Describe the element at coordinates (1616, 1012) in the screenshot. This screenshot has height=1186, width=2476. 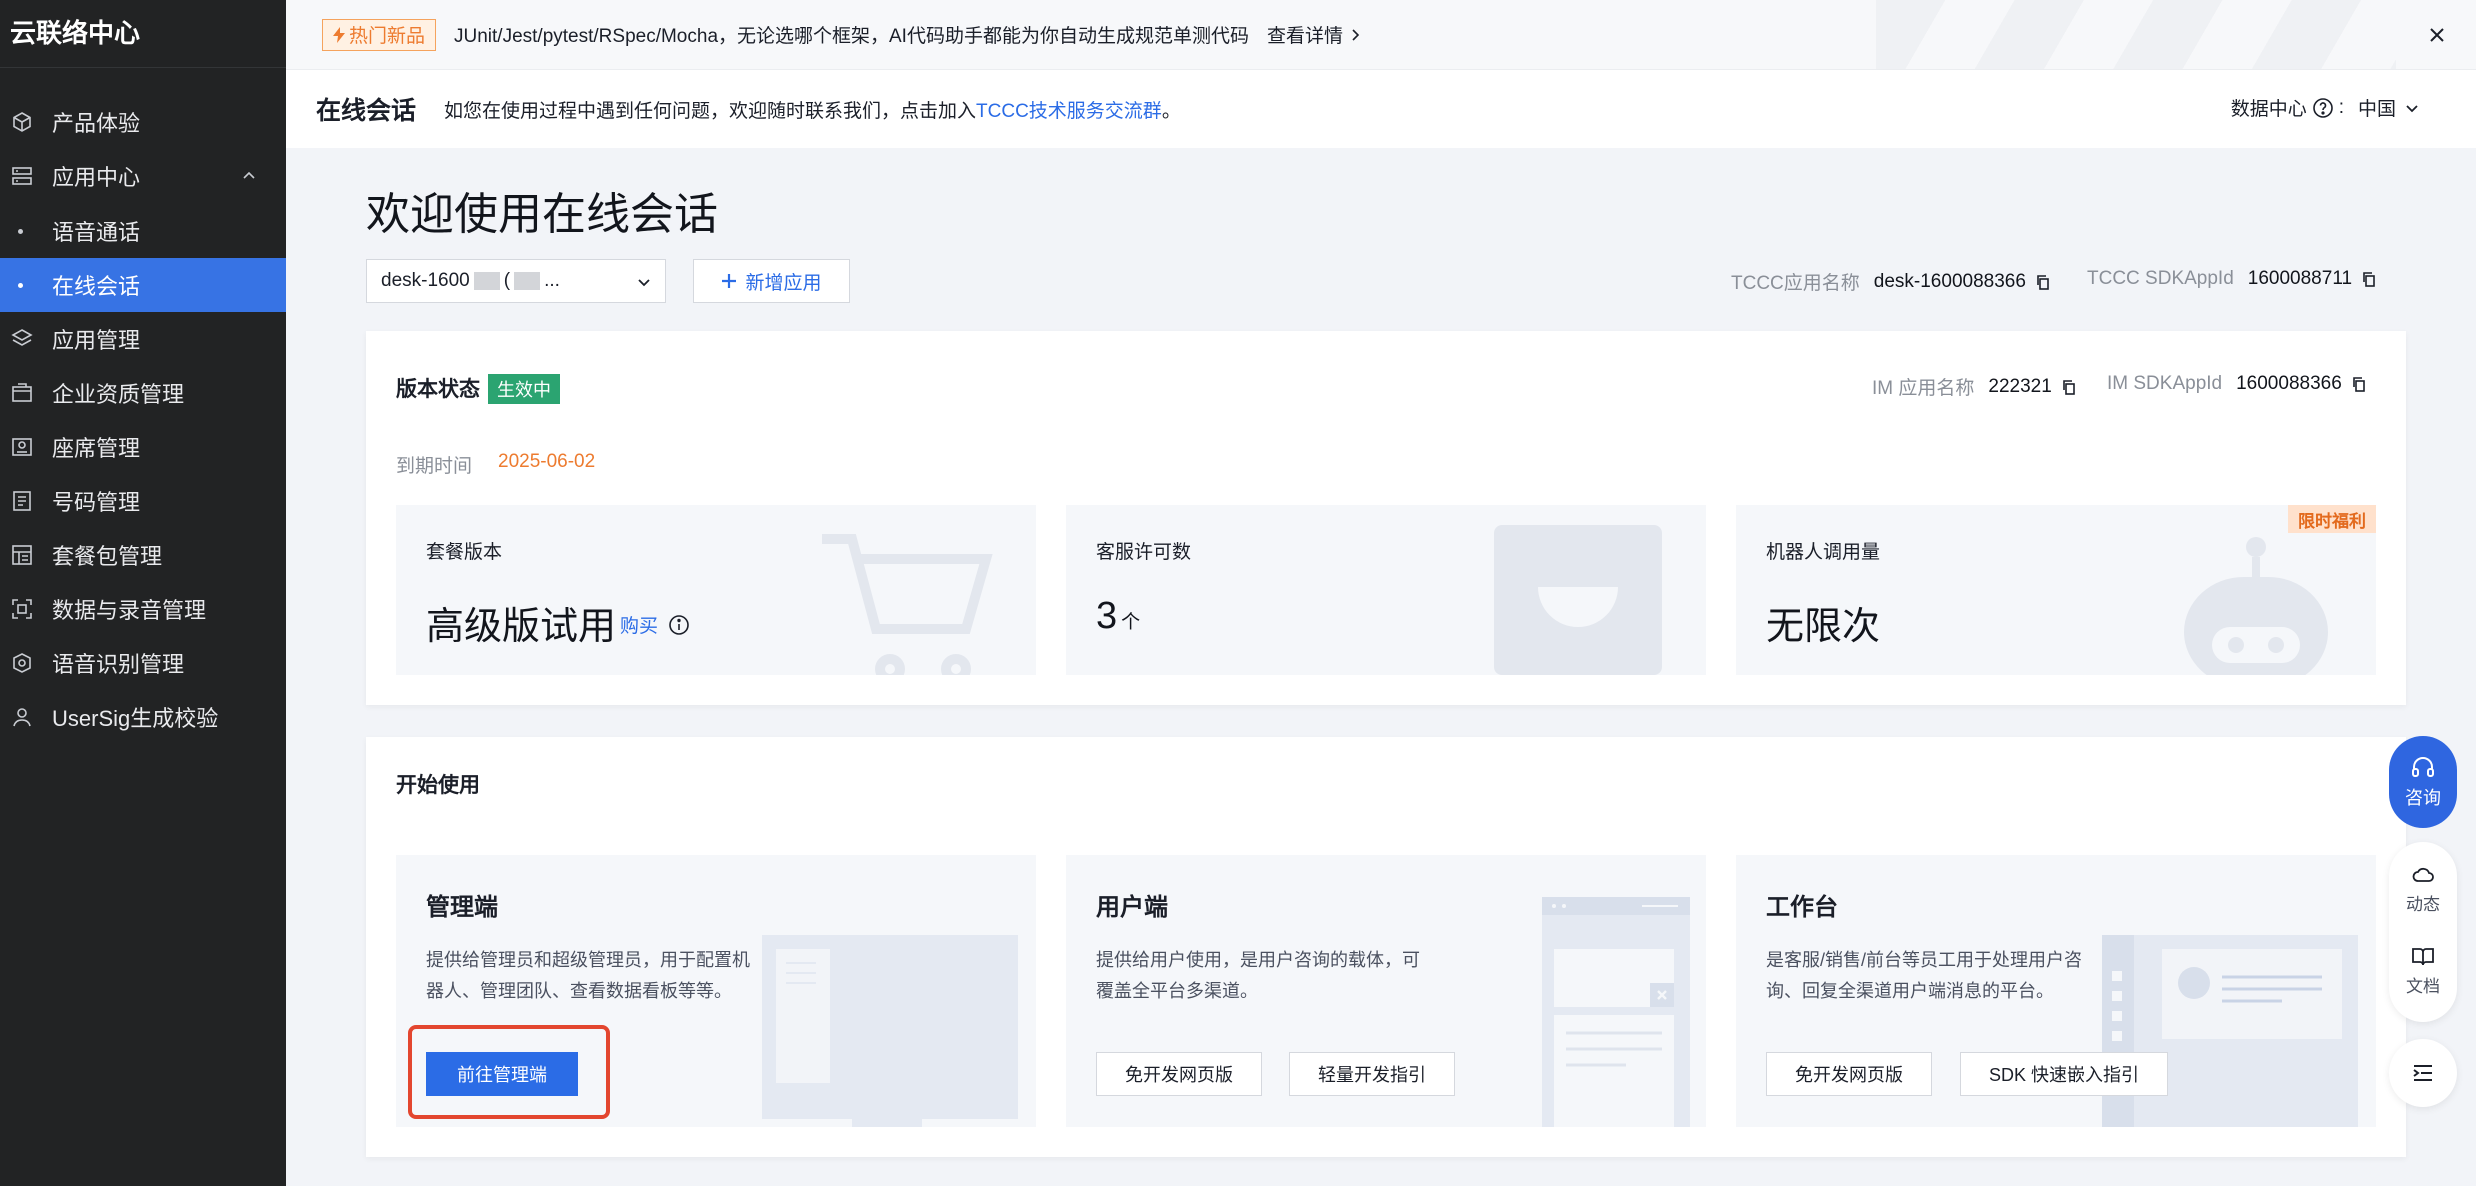
I see `user-client-illustration` at that location.